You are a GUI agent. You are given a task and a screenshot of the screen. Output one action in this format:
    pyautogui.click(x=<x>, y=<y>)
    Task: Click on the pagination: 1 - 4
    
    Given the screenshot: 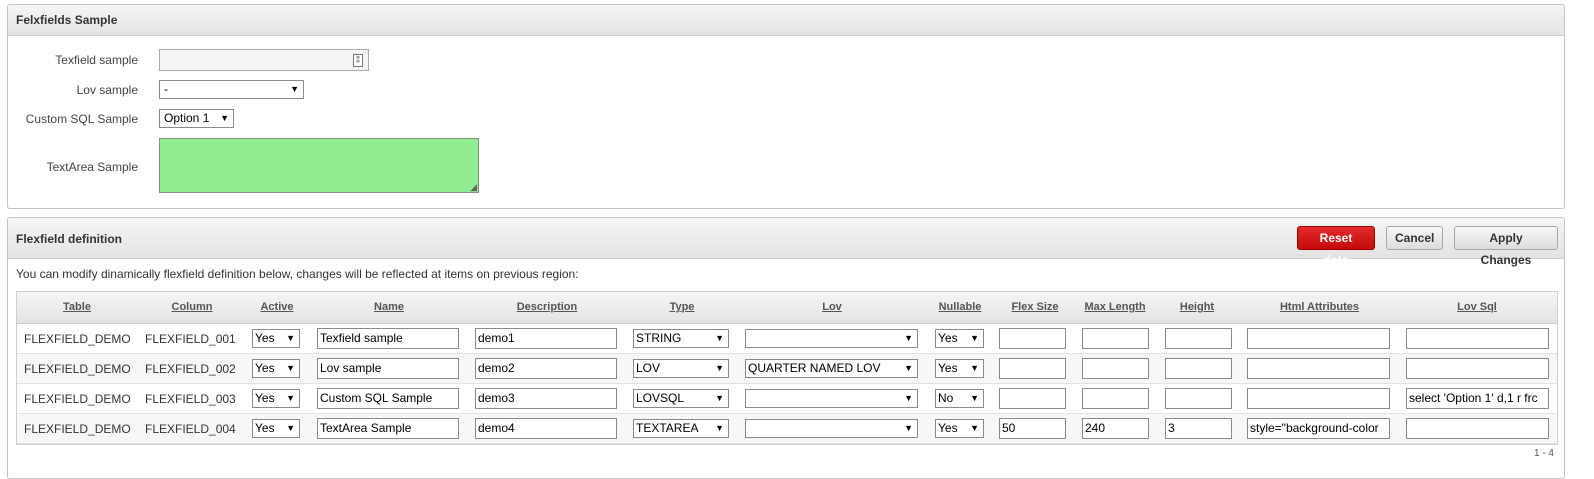 What is the action you would take?
    pyautogui.click(x=1543, y=453)
    